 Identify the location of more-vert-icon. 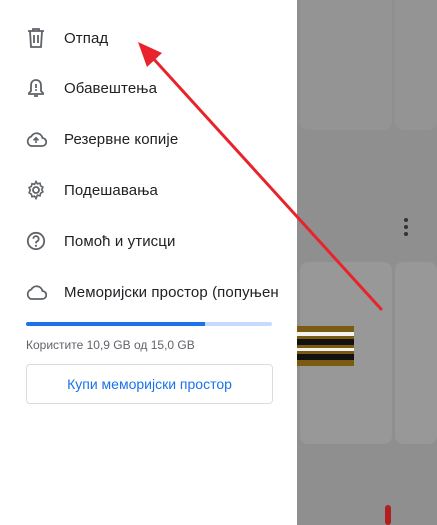
(406, 228).